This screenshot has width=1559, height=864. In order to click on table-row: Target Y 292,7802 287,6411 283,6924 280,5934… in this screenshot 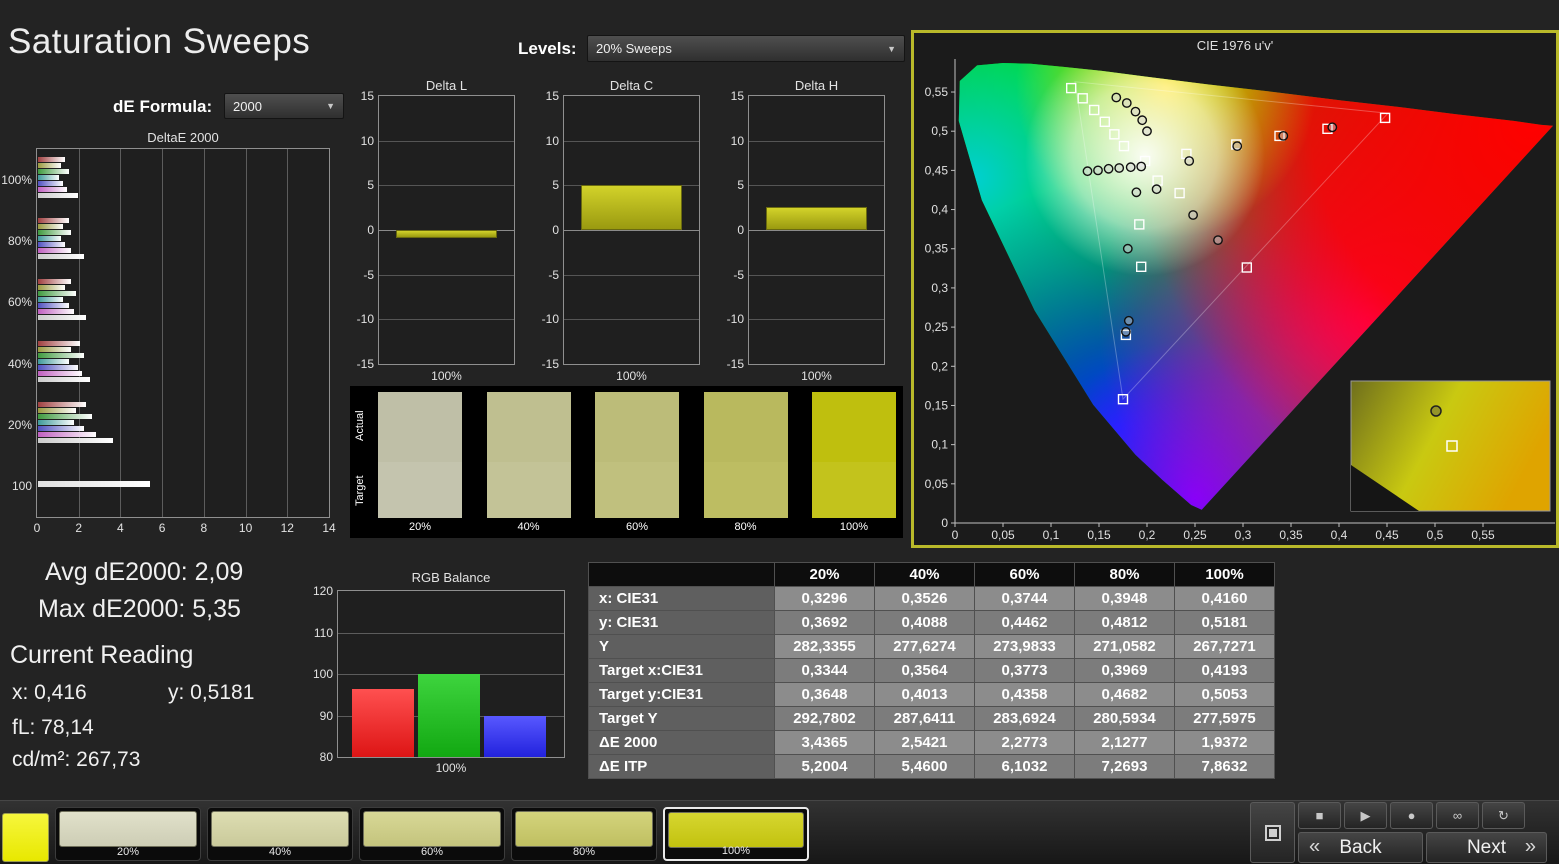, I will do `click(931, 718)`.